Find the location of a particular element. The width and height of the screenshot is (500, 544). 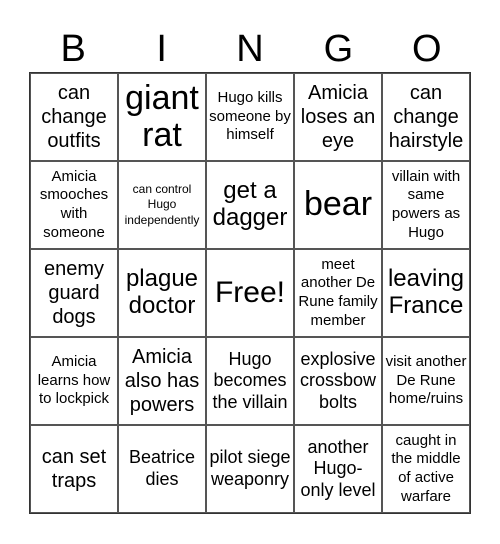

bingo-cell: Hugo kills someone by himself is located at coordinates (250, 117).